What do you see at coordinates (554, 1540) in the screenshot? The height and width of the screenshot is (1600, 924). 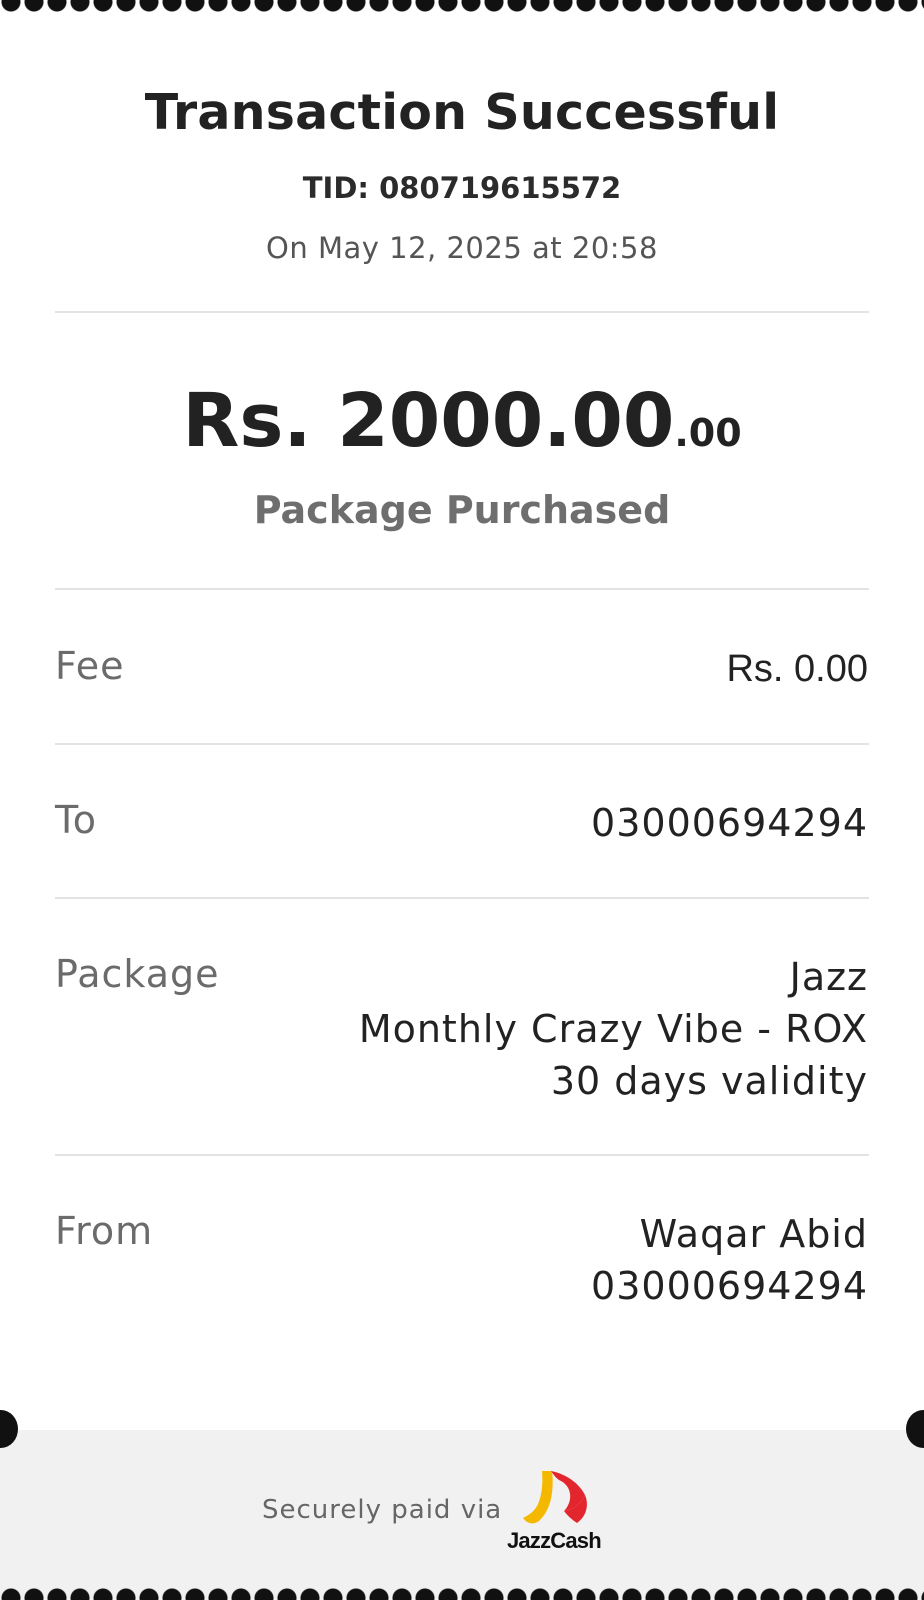 I see `jazzcash-wordmark: JazzCash` at bounding box center [554, 1540].